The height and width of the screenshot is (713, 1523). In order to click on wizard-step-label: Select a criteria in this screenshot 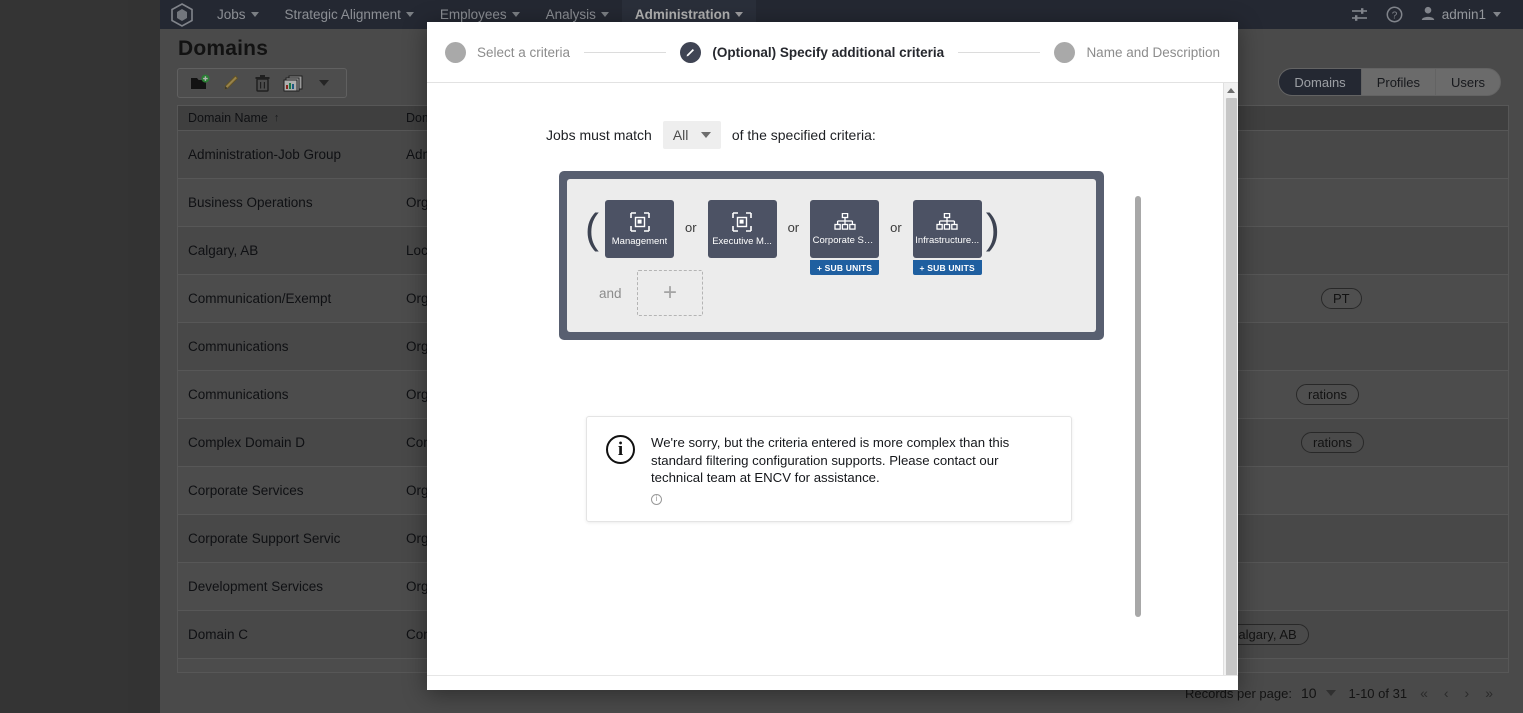, I will do `click(524, 52)`.